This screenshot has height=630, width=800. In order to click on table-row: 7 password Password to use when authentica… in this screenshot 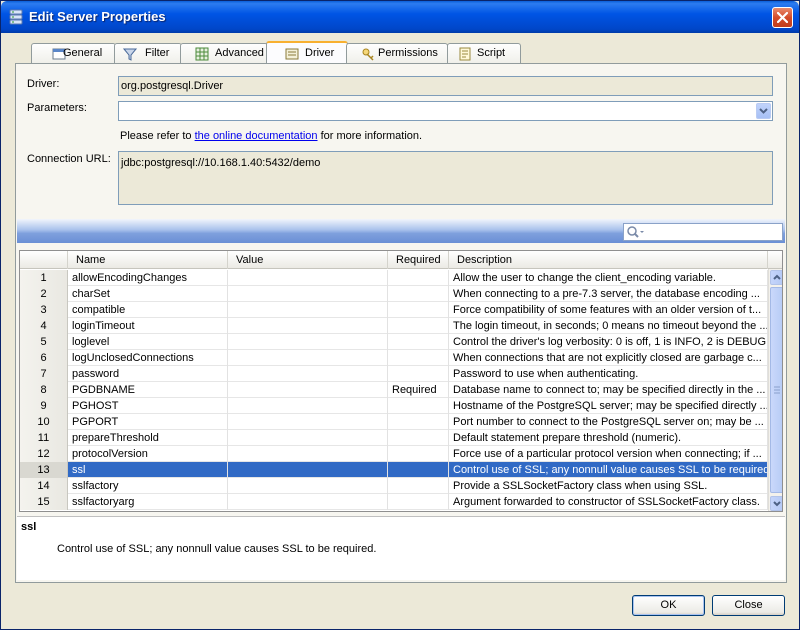, I will do `click(394, 374)`.